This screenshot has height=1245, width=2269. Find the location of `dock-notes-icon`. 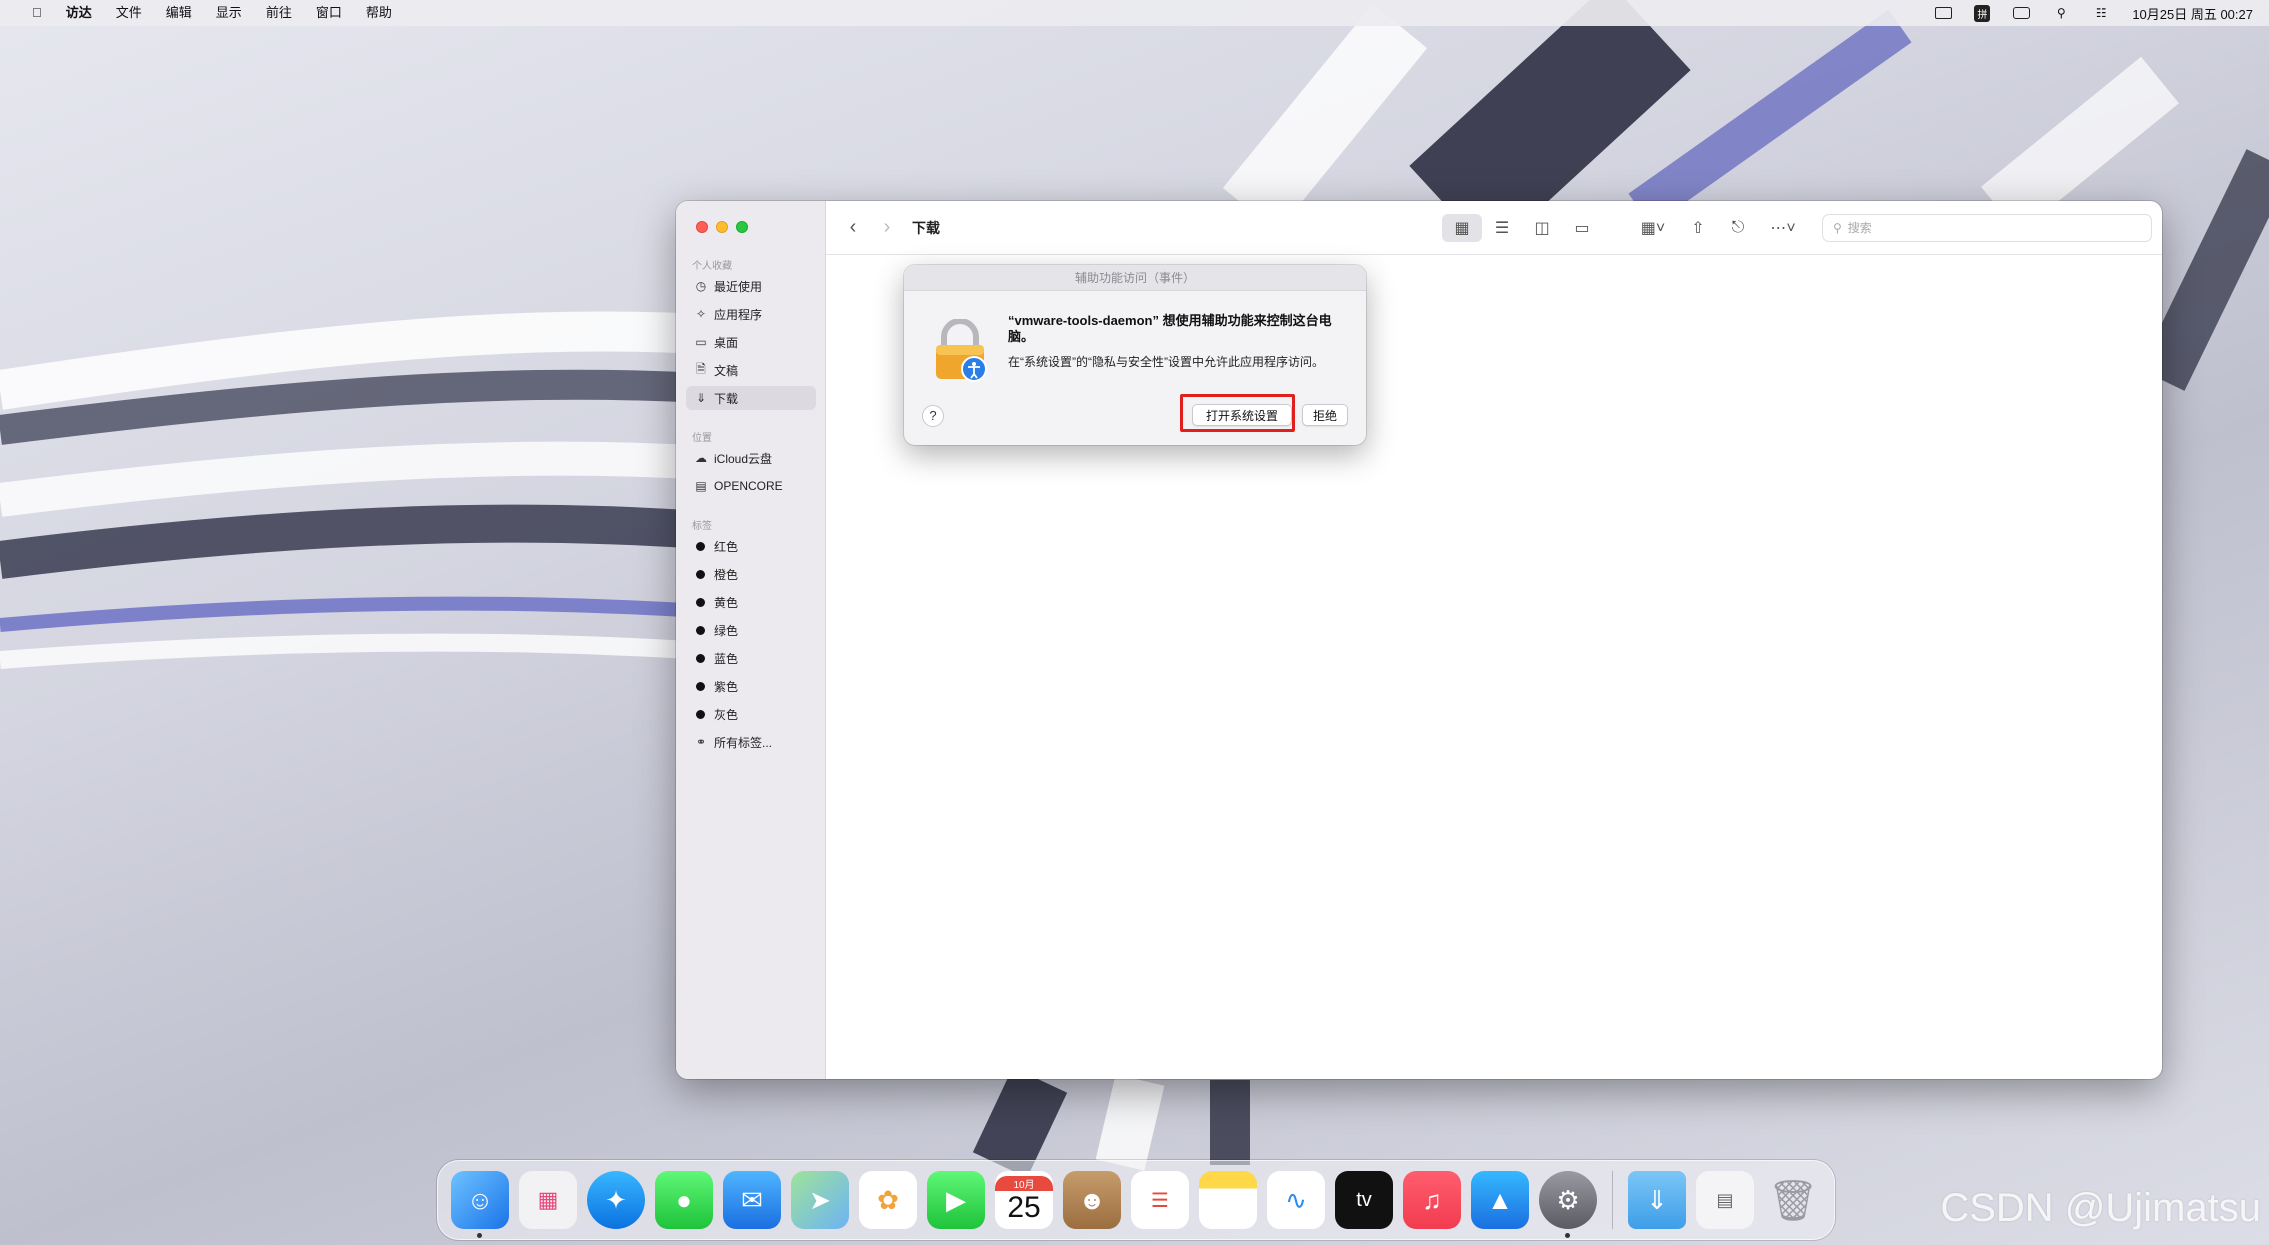

dock-notes-icon is located at coordinates (1228, 1200).